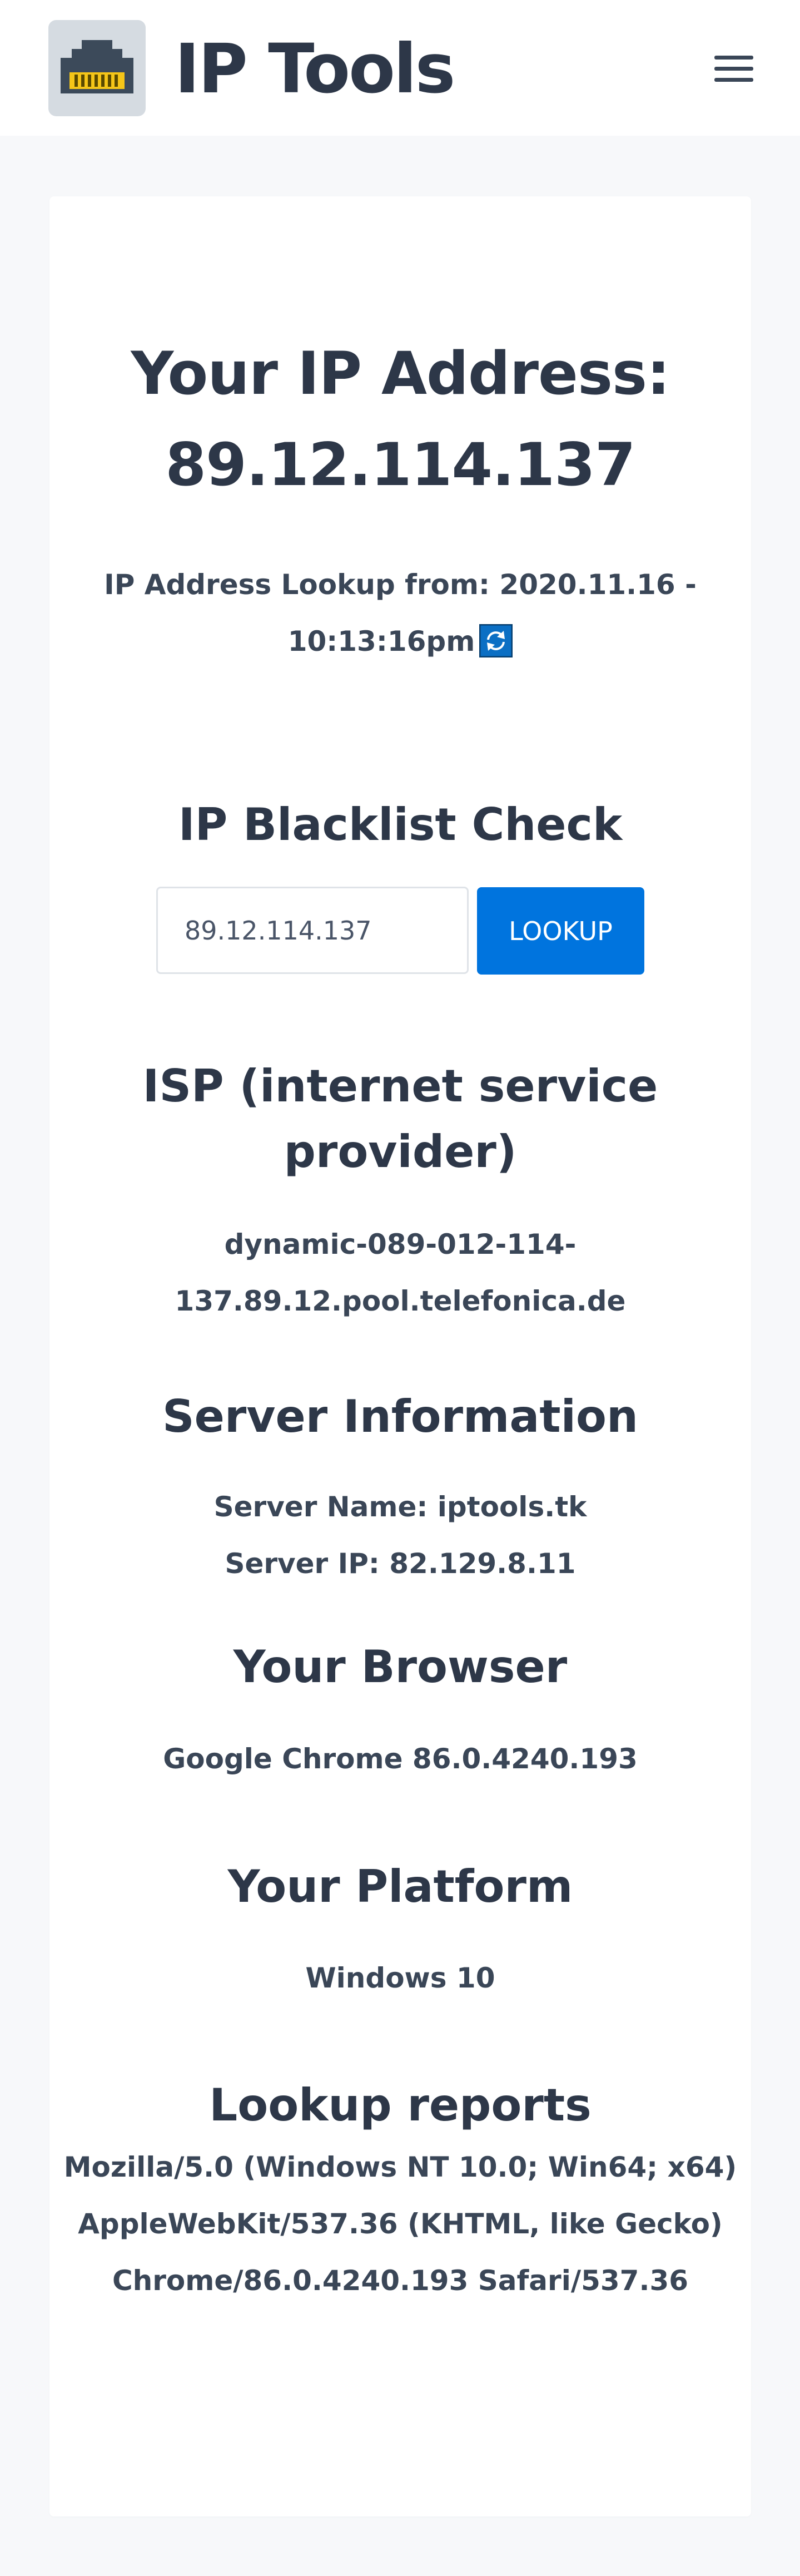 The height and width of the screenshot is (2576, 800). Describe the element at coordinates (400, 1086) in the screenshot. I see `isp-title-line1: ISP (internet service` at that location.